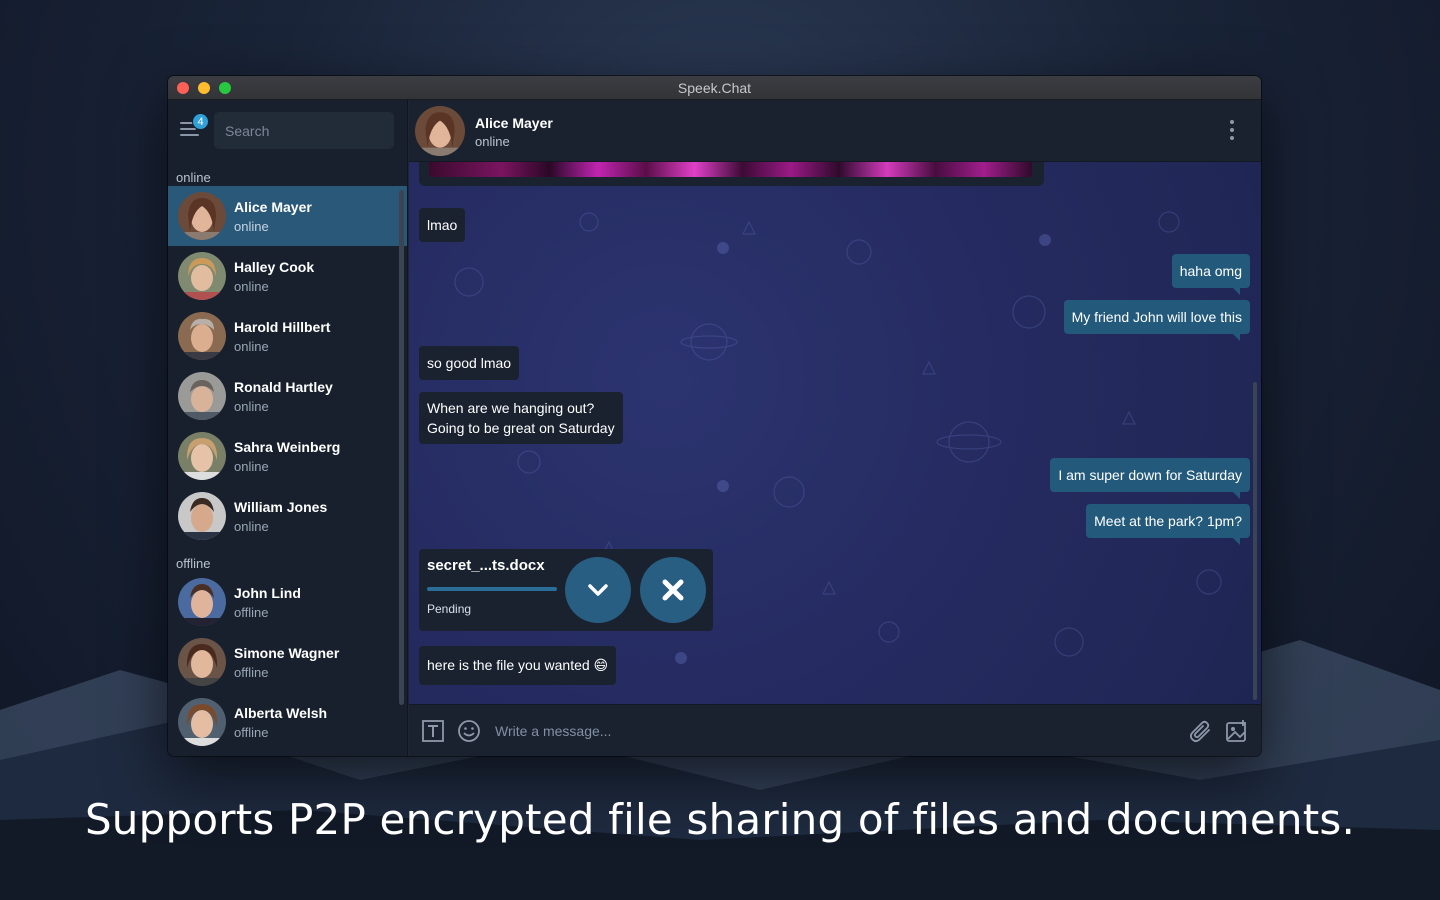 The width and height of the screenshot is (1440, 900). Describe the element at coordinates (193, 563) in the screenshot. I see `offline-section-label: offline` at that location.